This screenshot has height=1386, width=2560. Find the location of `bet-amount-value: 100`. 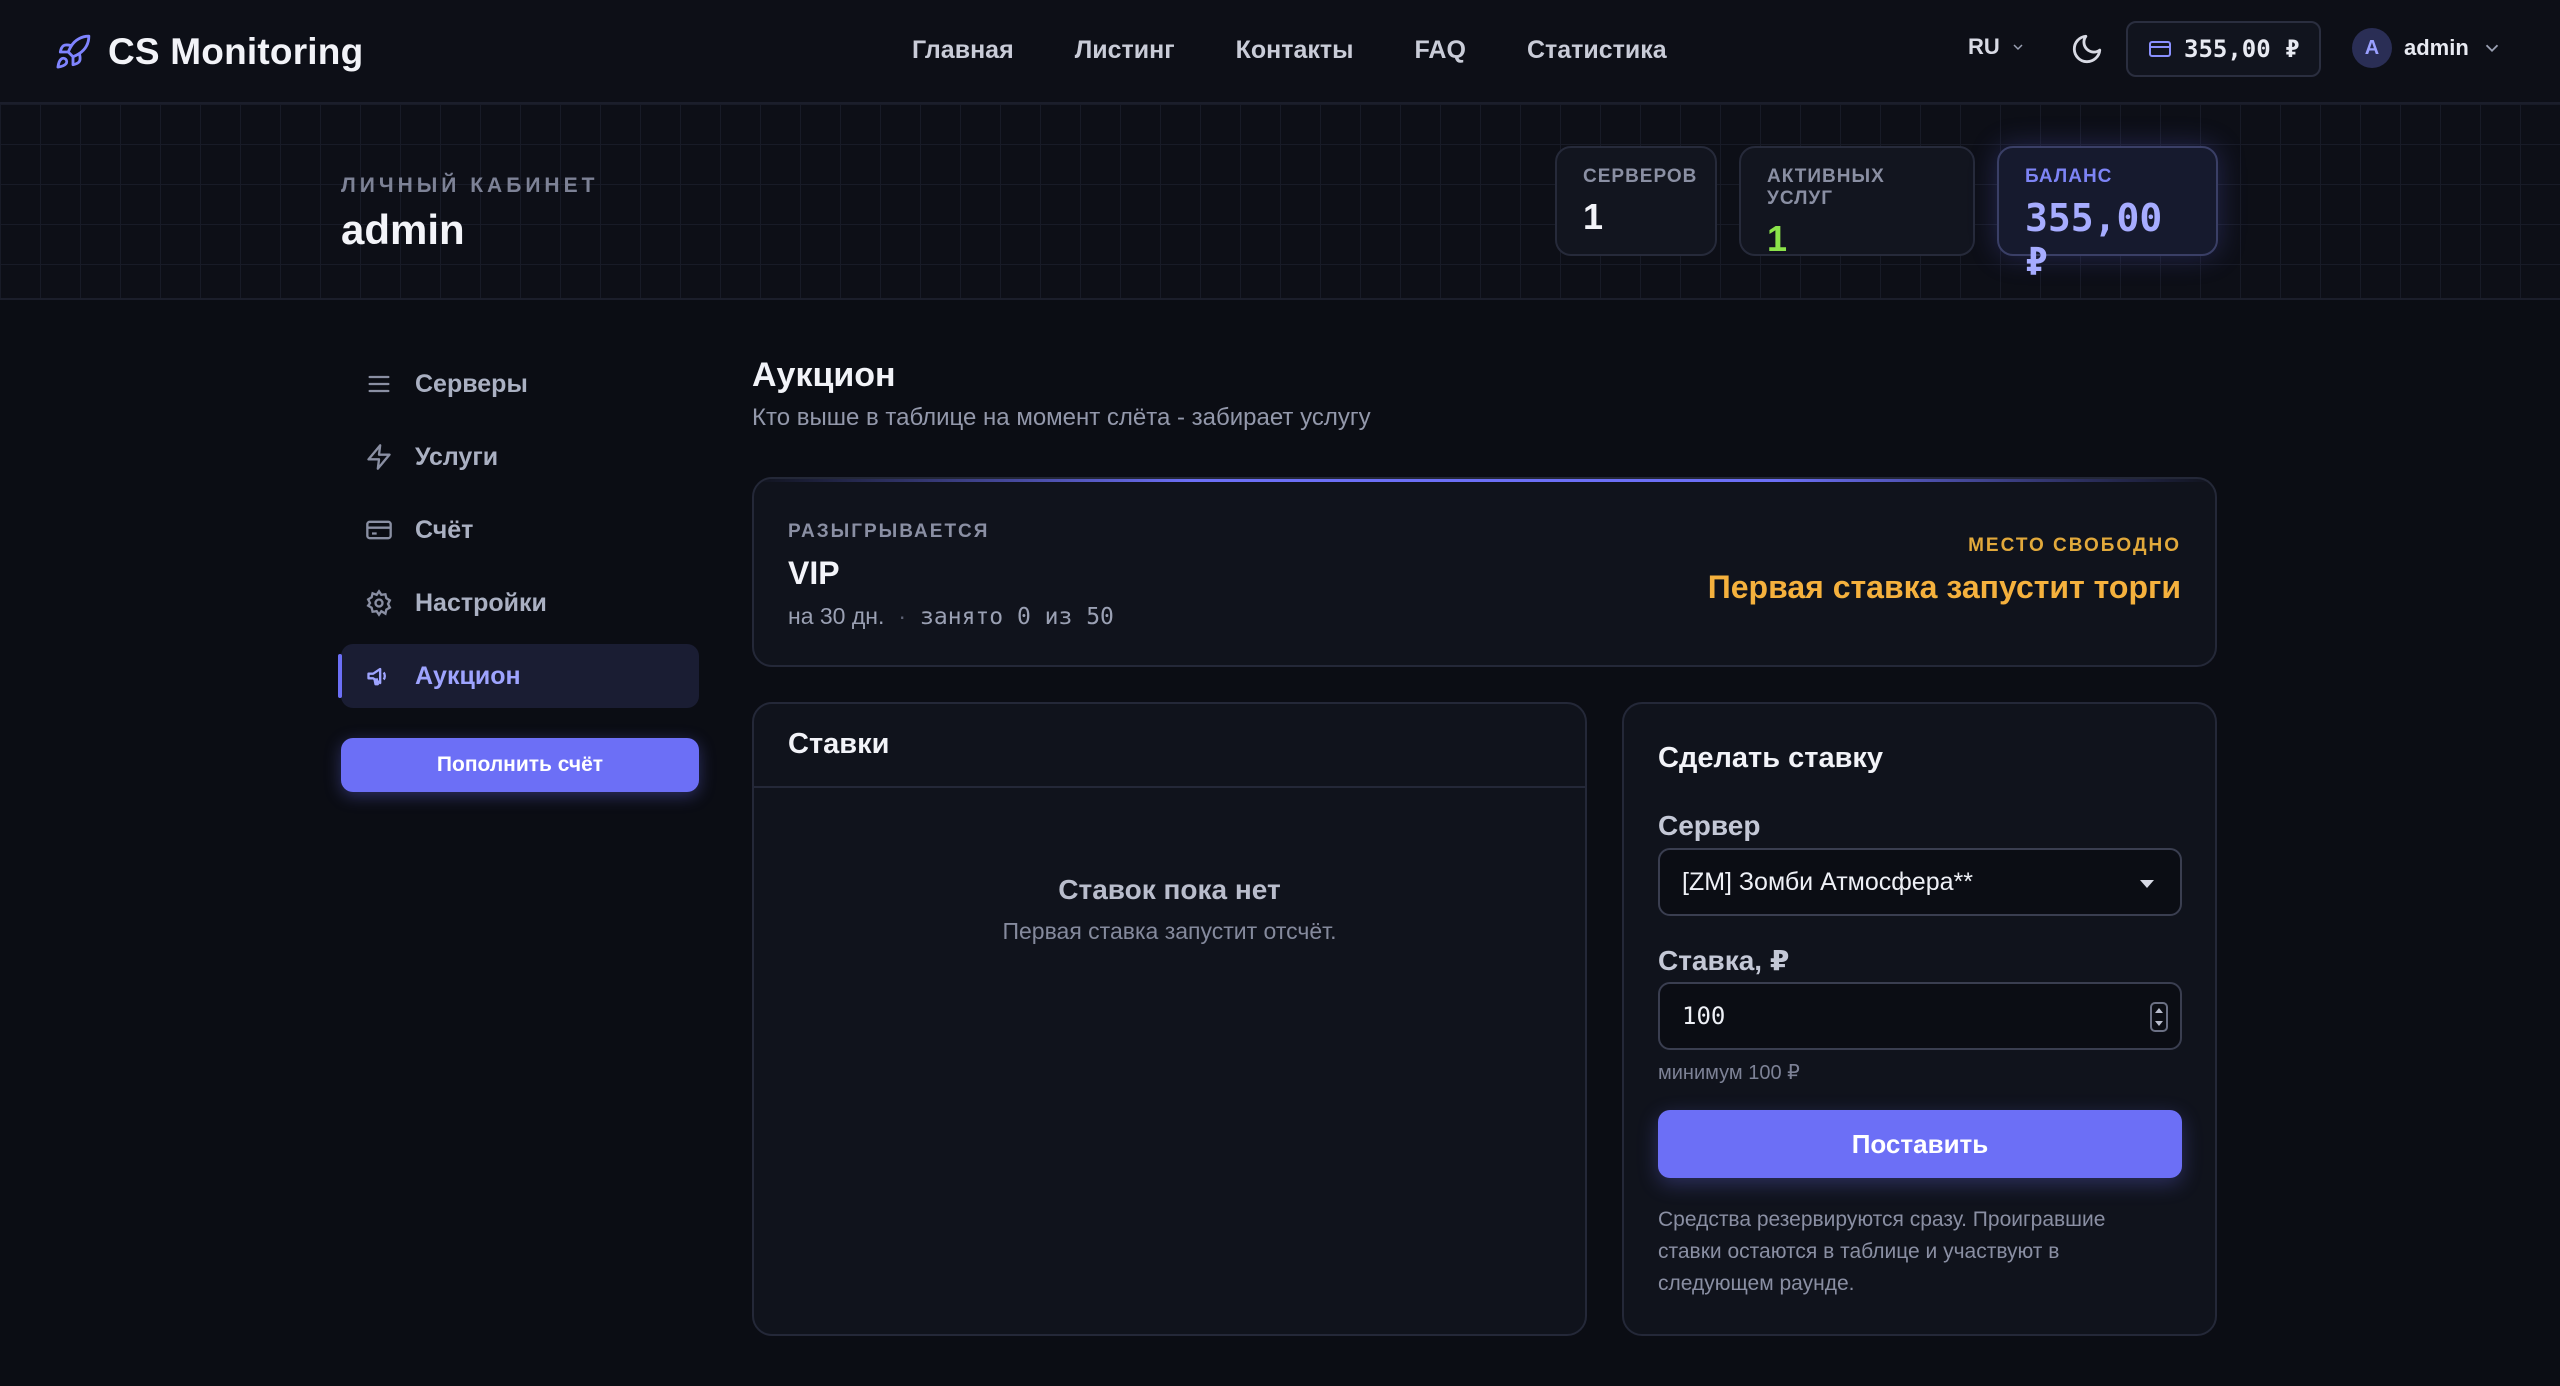

bet-amount-value: 100 is located at coordinates (1704, 1016).